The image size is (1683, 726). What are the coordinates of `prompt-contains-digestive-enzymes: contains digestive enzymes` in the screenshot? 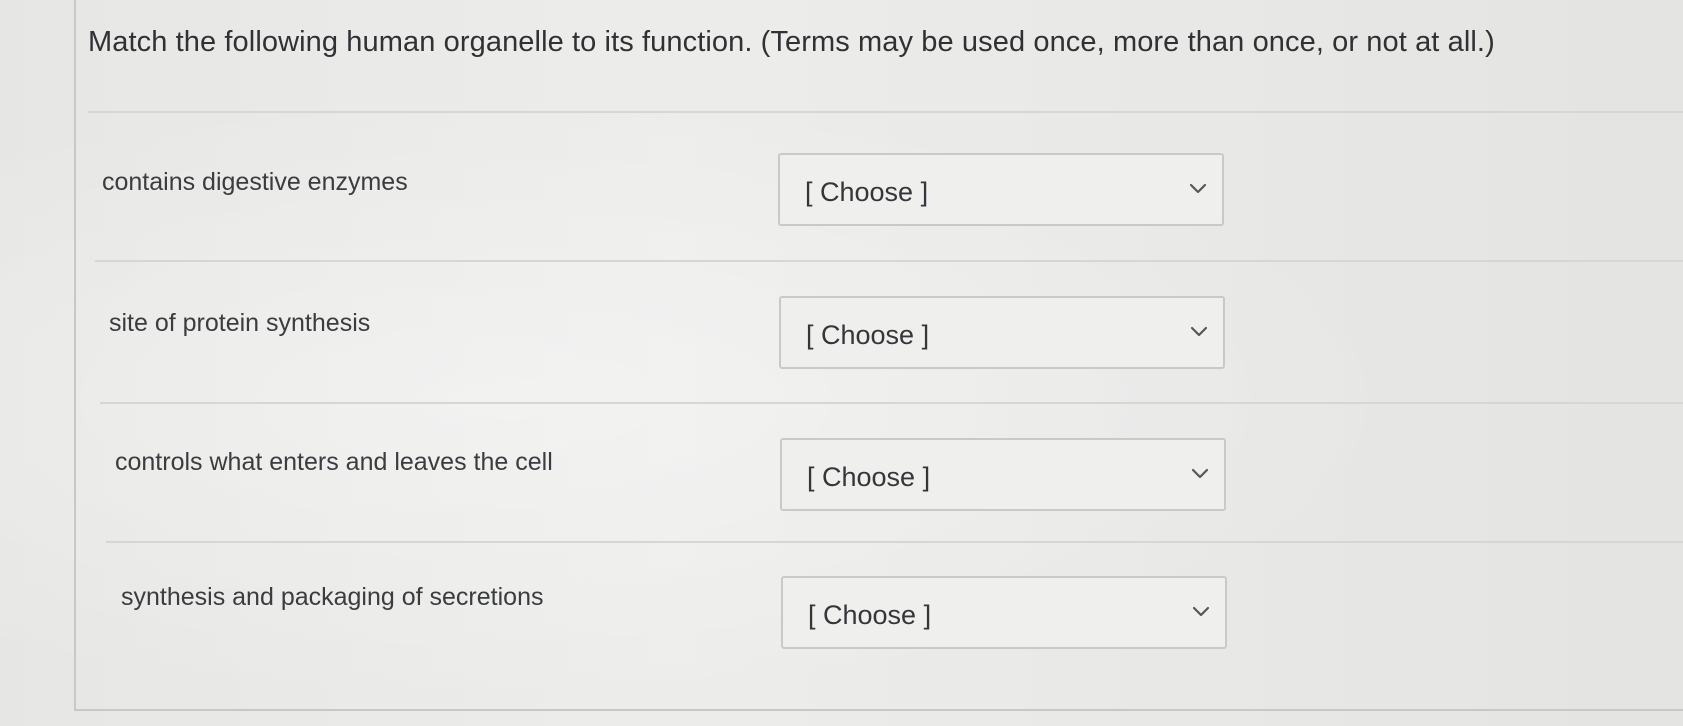 It's located at (255, 182).